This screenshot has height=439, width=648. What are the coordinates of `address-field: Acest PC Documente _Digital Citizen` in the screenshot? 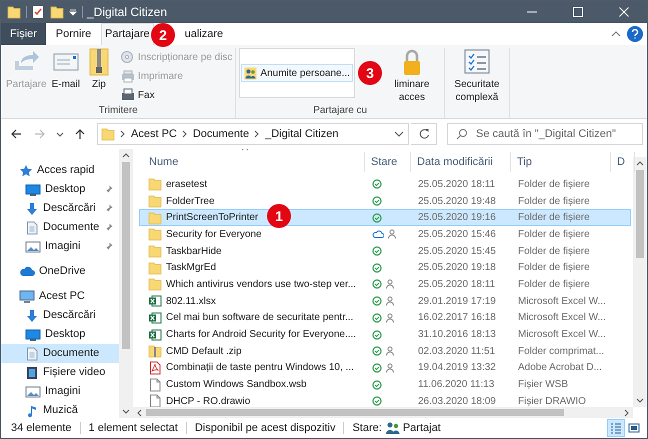 It's located at (253, 134).